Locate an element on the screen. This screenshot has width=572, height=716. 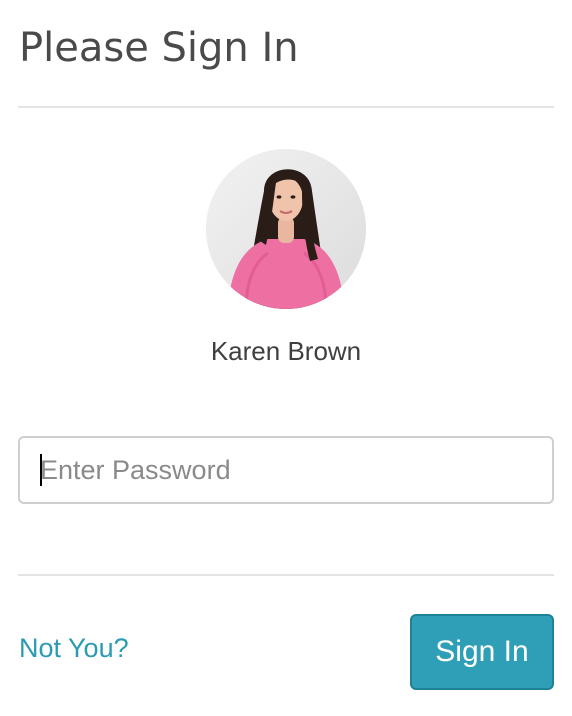
not-you-link: Not You? is located at coordinates (74, 648).